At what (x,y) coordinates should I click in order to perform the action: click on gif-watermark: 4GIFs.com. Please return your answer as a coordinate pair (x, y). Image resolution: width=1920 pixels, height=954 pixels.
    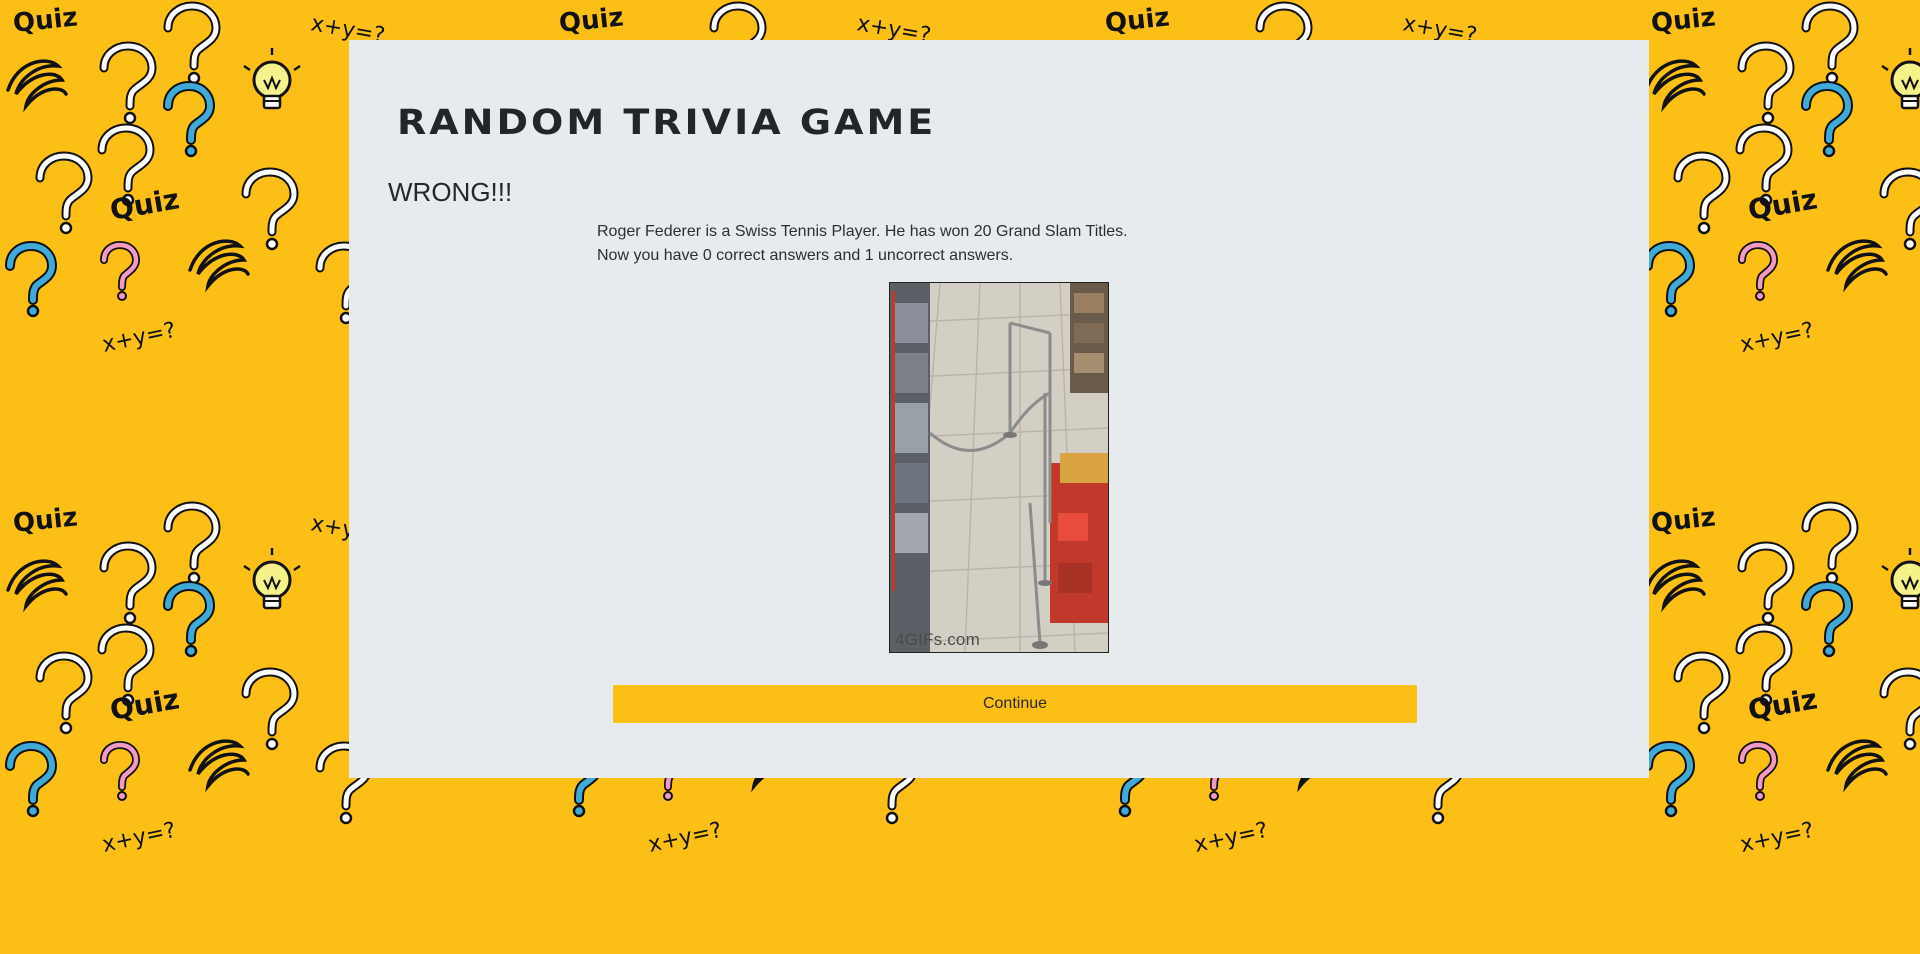
    Looking at the image, I should click on (937, 639).